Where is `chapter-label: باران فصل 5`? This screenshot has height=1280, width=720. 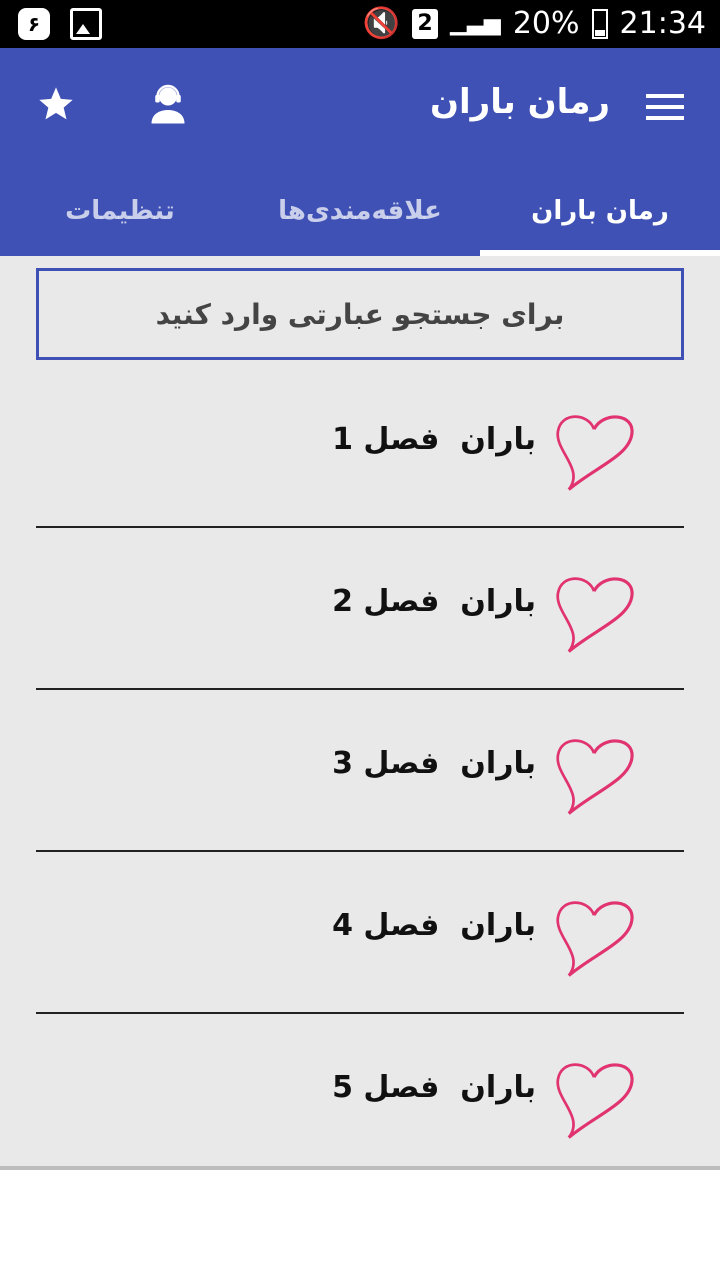
chapter-label: باران فصل 5 is located at coordinates (434, 1087).